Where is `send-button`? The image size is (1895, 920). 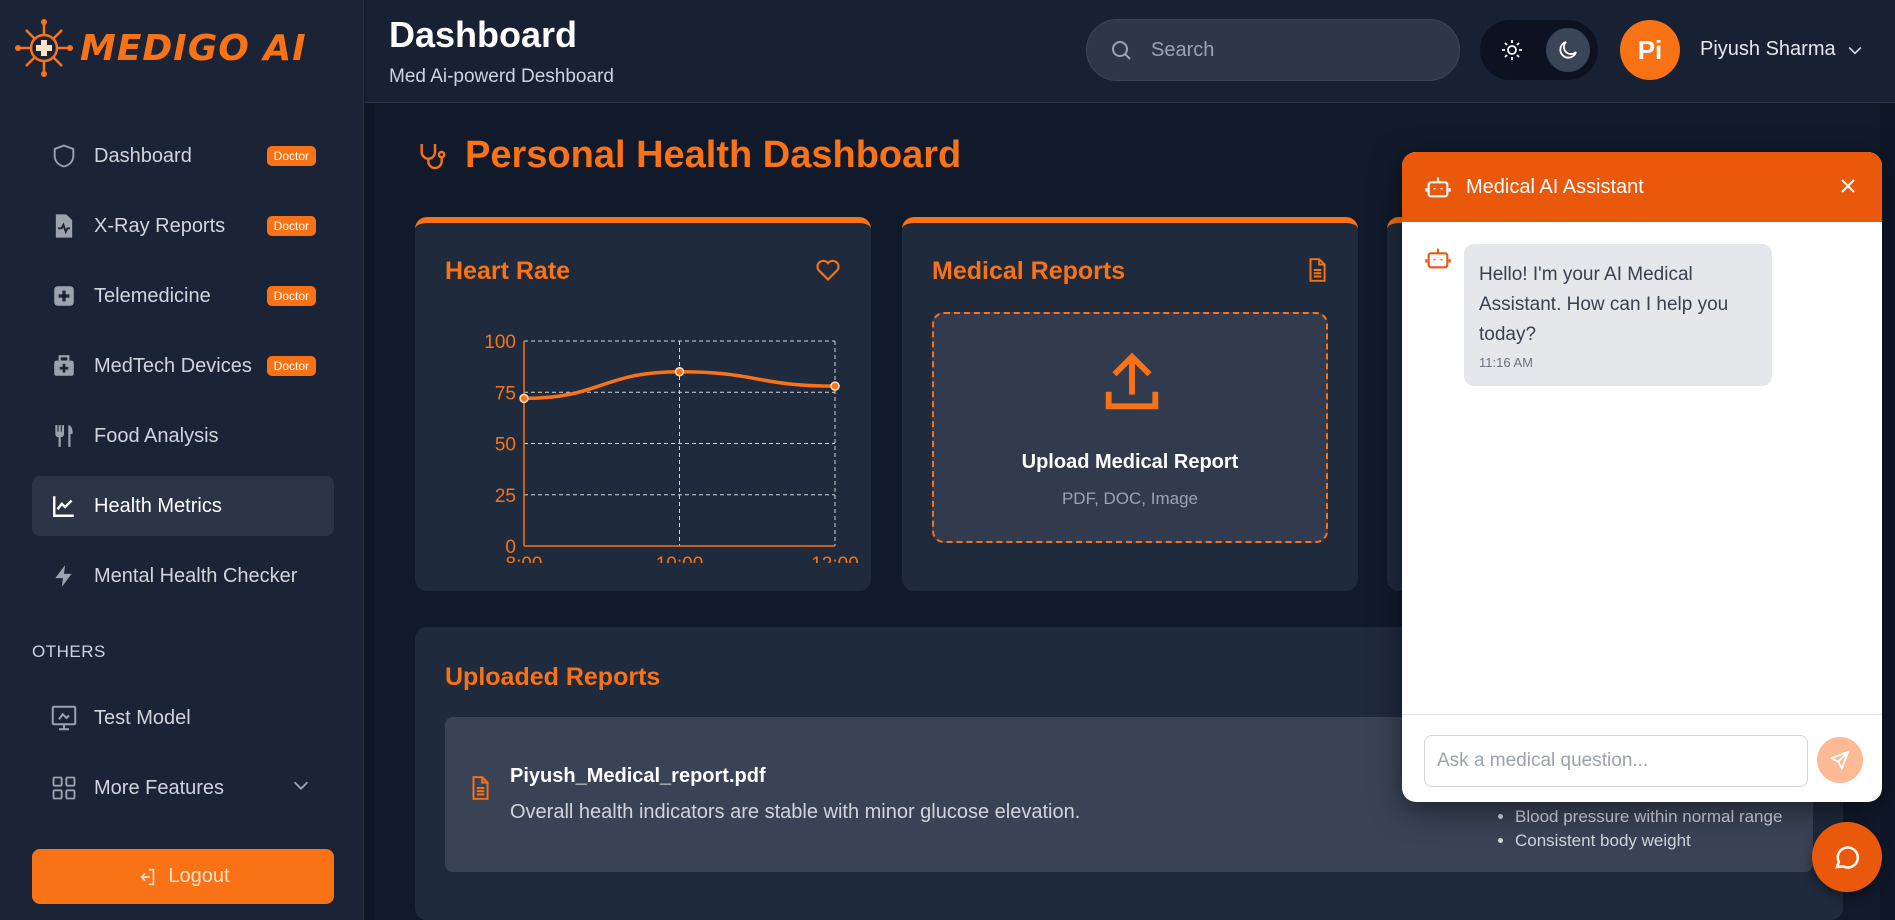
send-button is located at coordinates (1840, 760).